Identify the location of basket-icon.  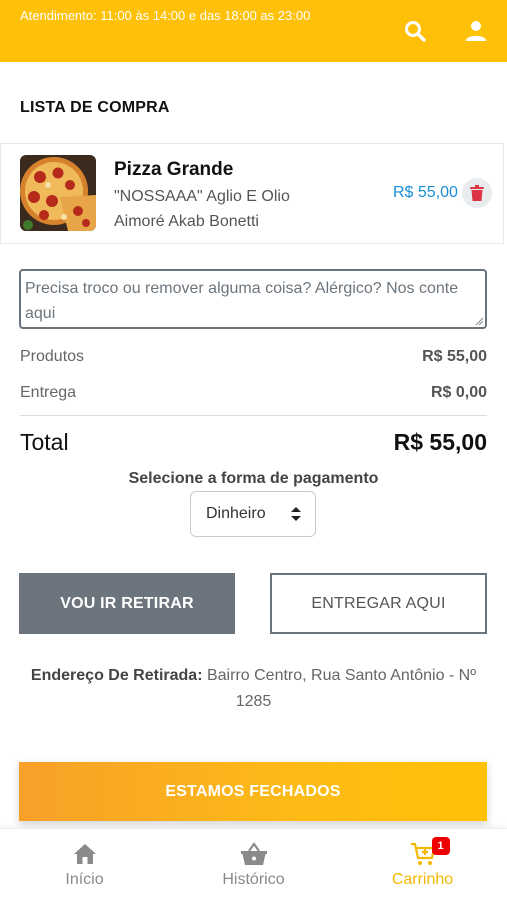
(253, 853).